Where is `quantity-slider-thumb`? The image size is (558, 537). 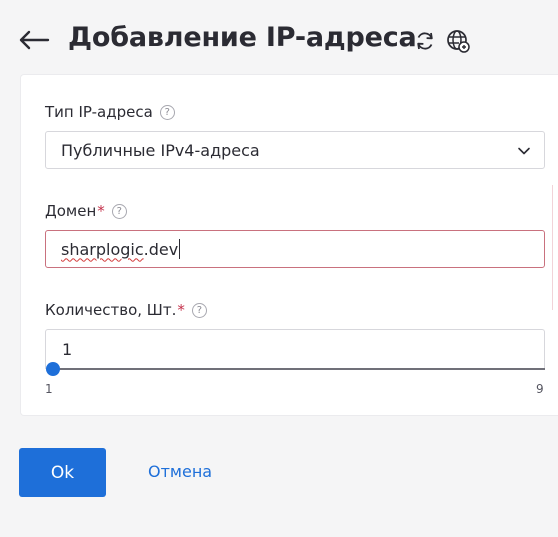 quantity-slider-thumb is located at coordinates (53, 369).